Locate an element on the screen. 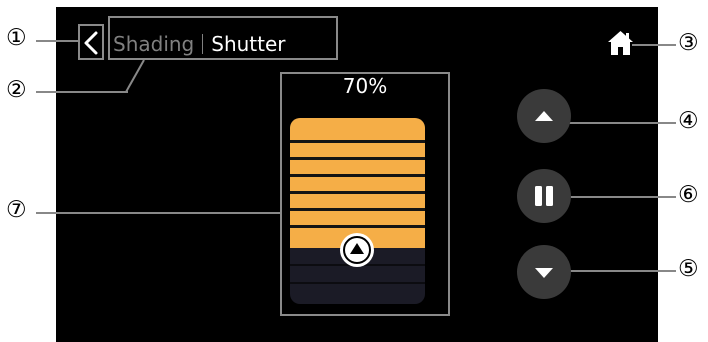 Image resolution: width=708 pixels, height=342 pixels. breadcrumb-shutter: Shutter is located at coordinates (248, 44).